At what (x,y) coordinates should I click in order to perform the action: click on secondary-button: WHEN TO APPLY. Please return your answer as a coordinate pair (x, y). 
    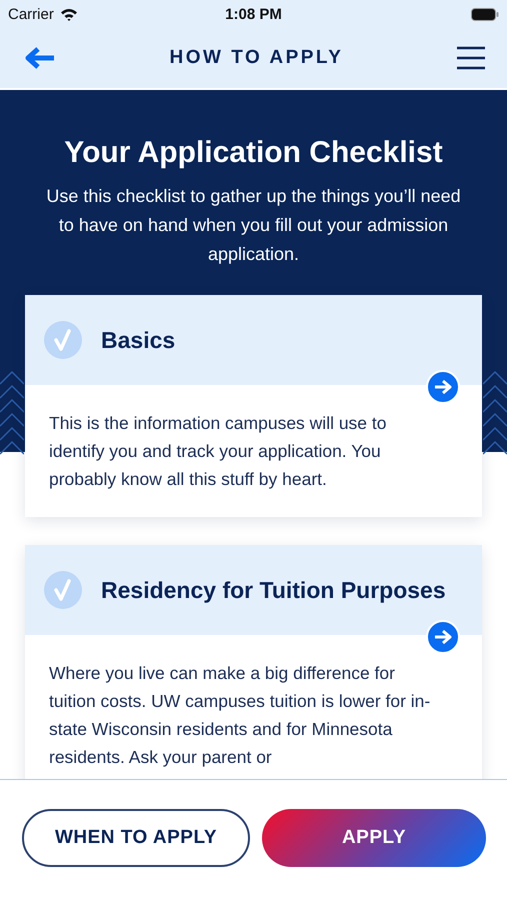
    Looking at the image, I should click on (136, 838).